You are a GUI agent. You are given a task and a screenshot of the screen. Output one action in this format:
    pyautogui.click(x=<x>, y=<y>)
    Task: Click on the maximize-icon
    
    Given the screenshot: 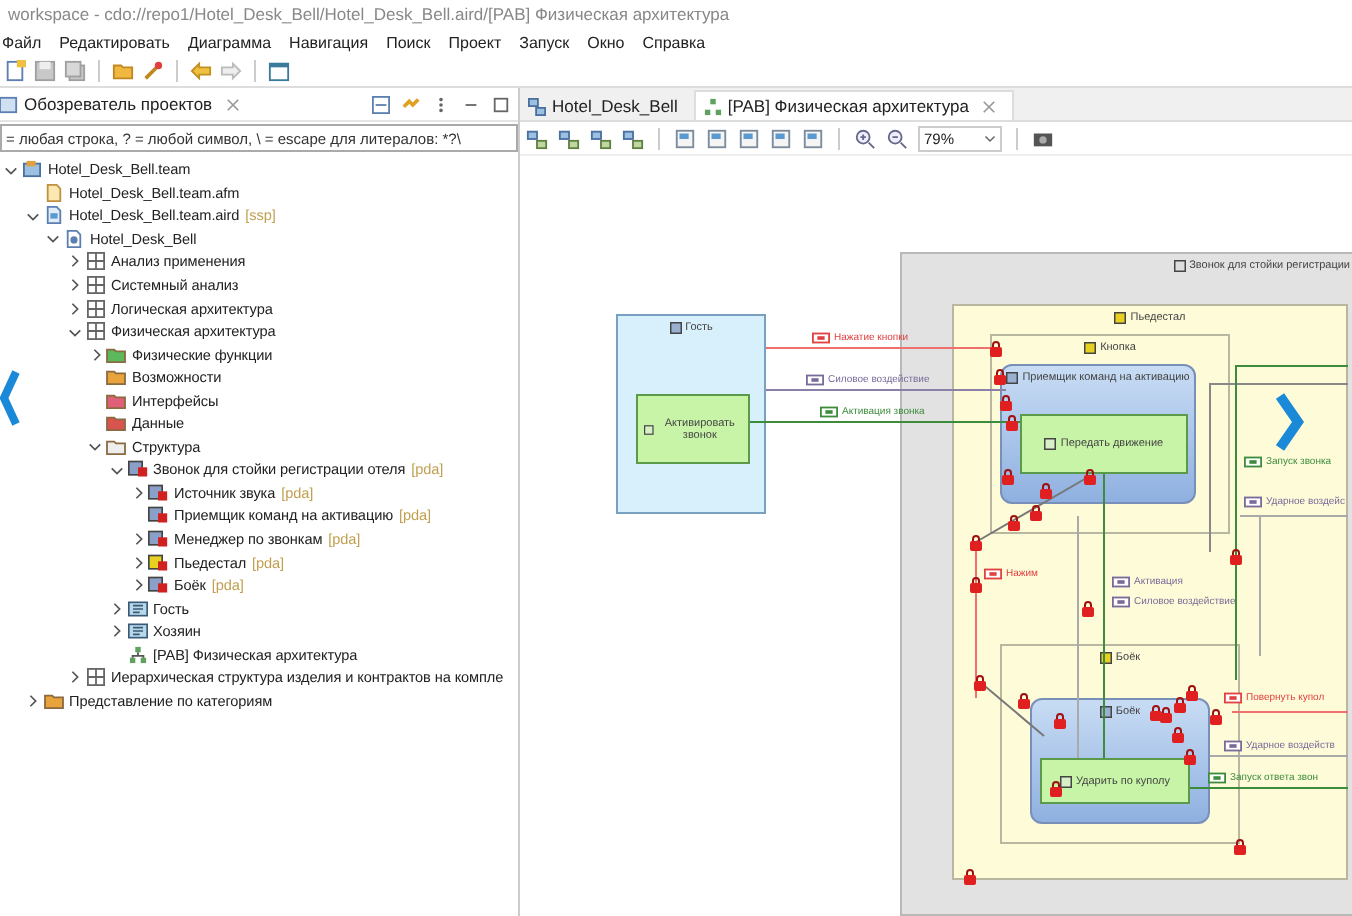 What is the action you would take?
    pyautogui.click(x=501, y=104)
    